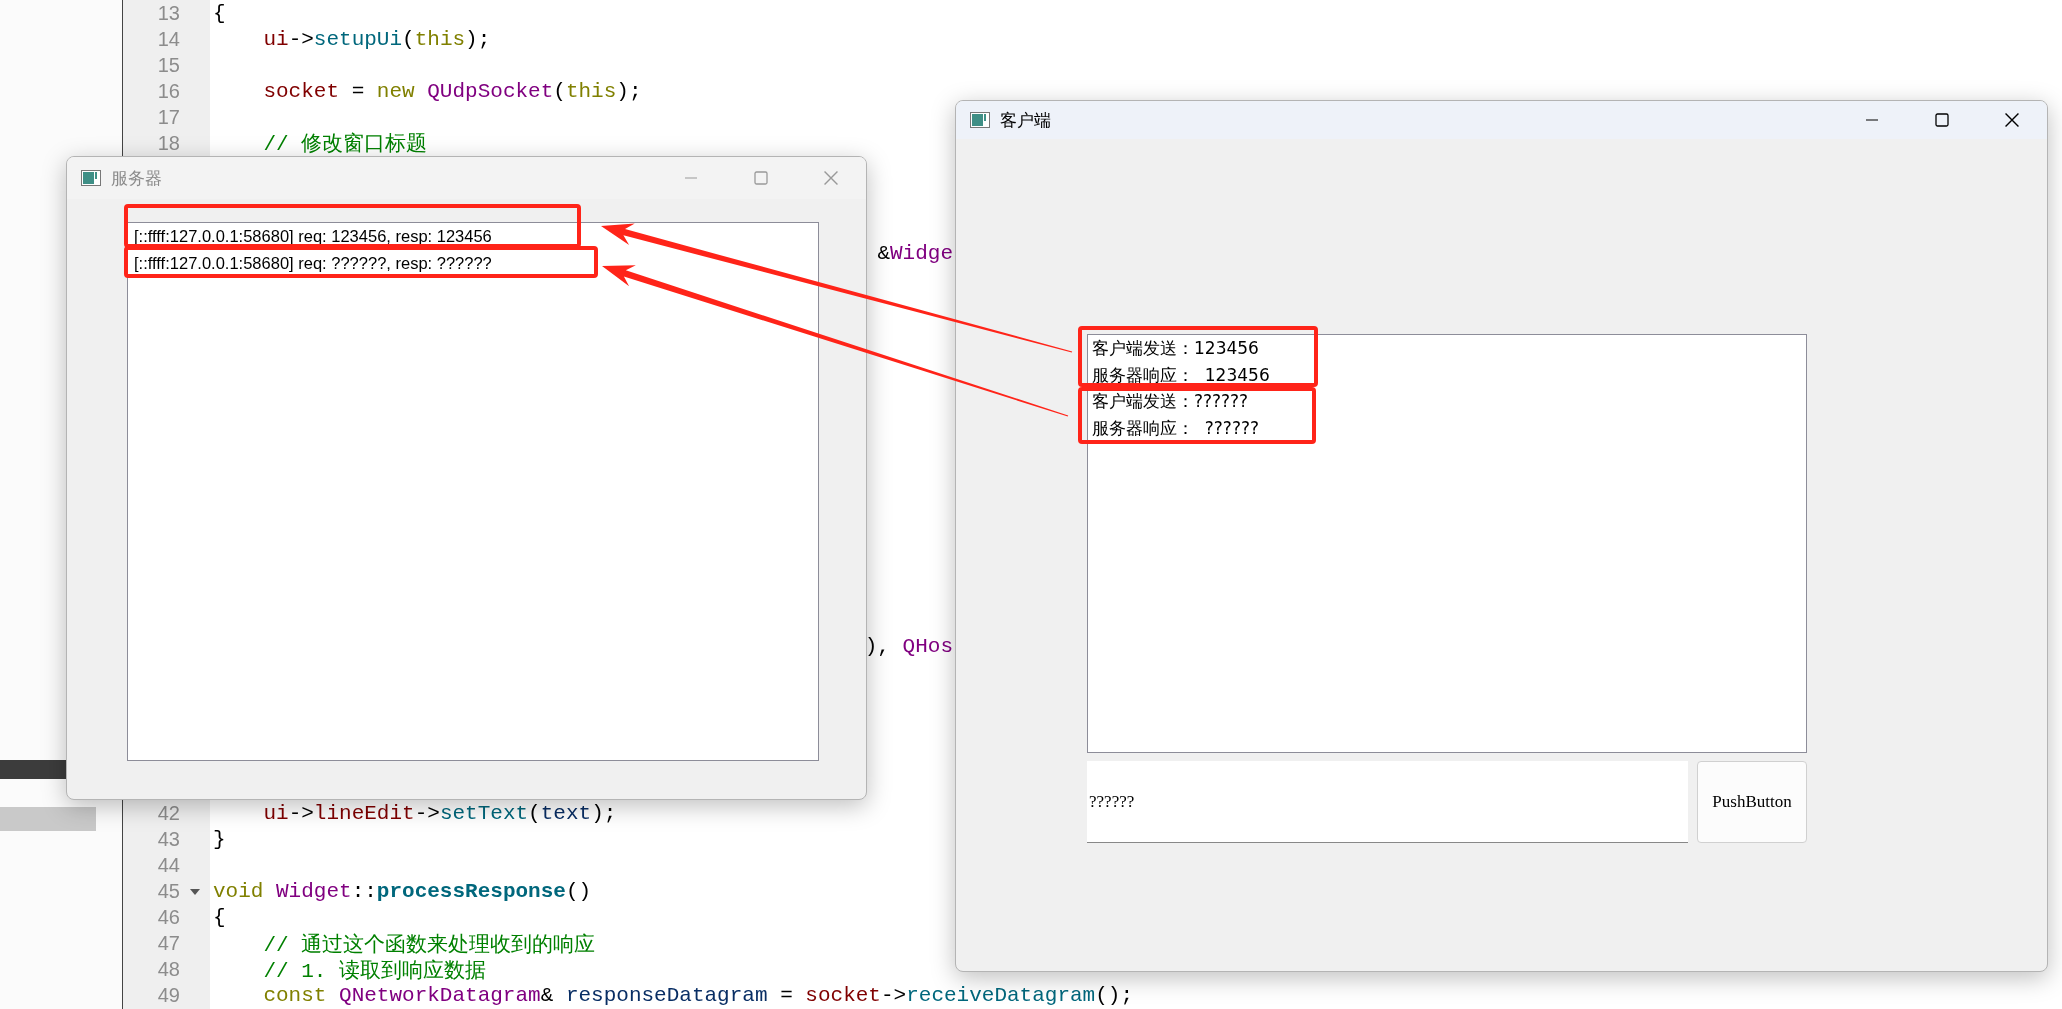  What do you see at coordinates (168, 917) in the screenshot?
I see `line-number: 46` at bounding box center [168, 917].